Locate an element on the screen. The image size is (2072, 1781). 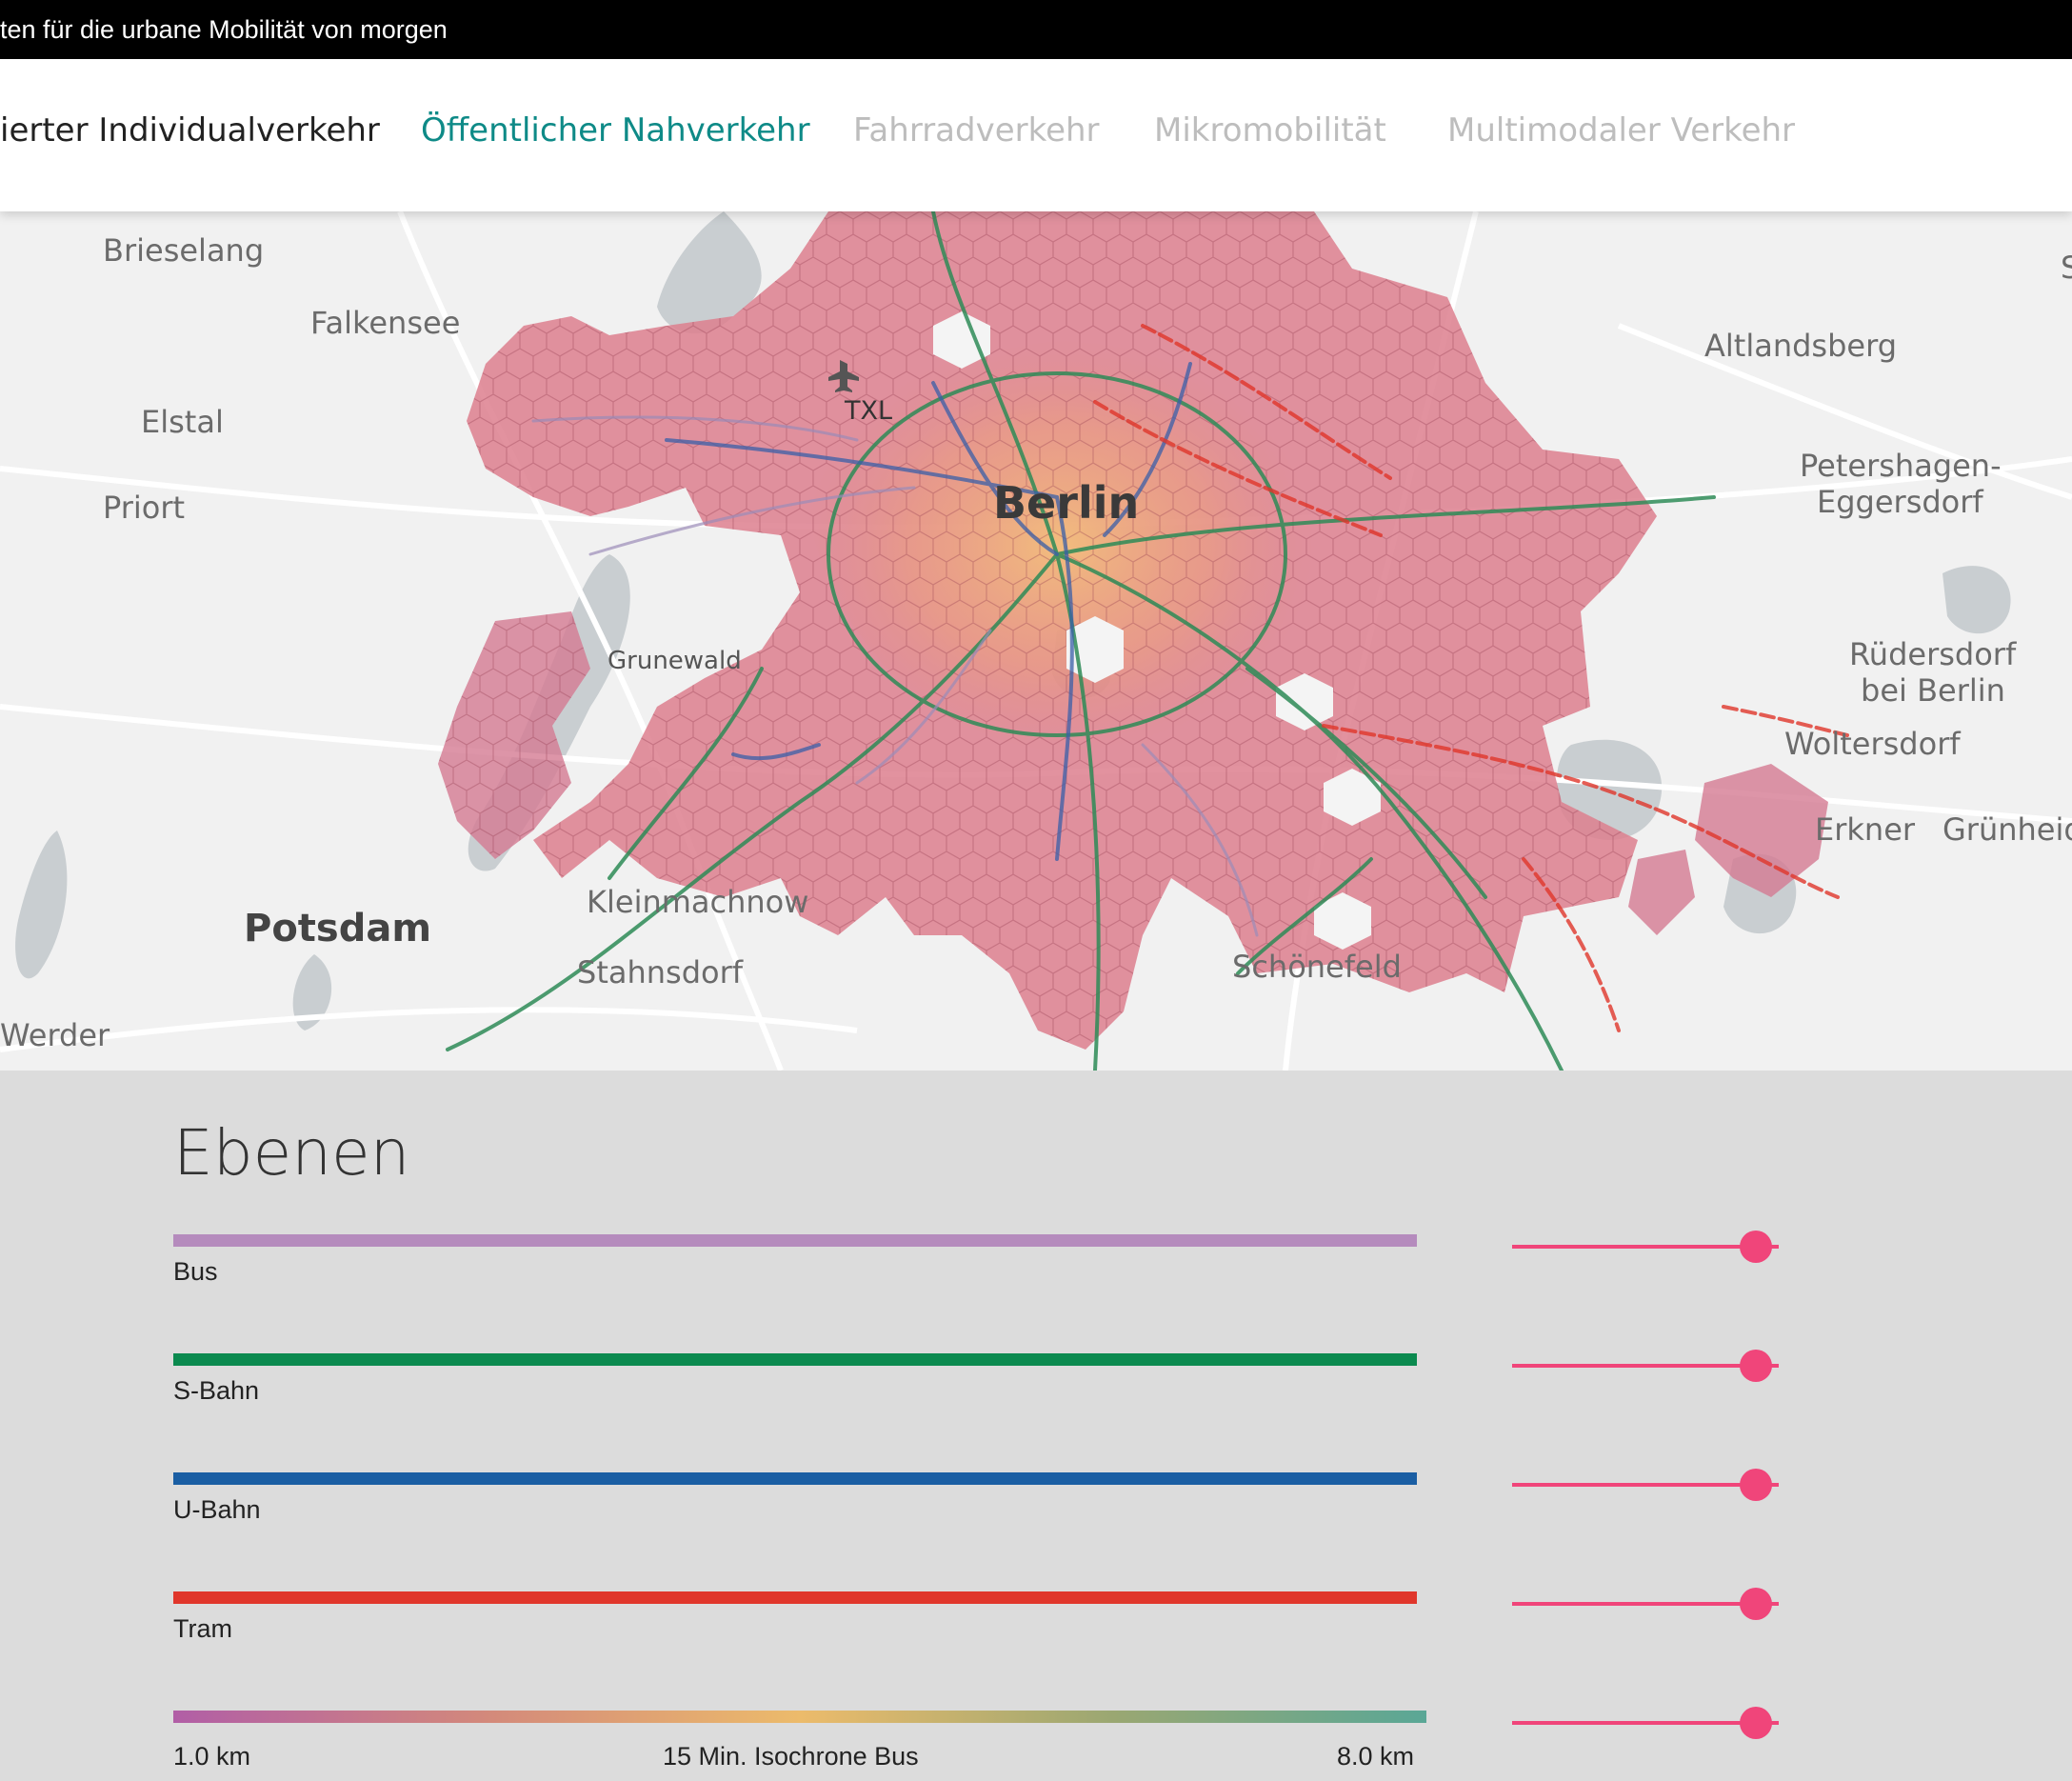
place-label: Rüdersdorf is located at coordinates (1933, 654).